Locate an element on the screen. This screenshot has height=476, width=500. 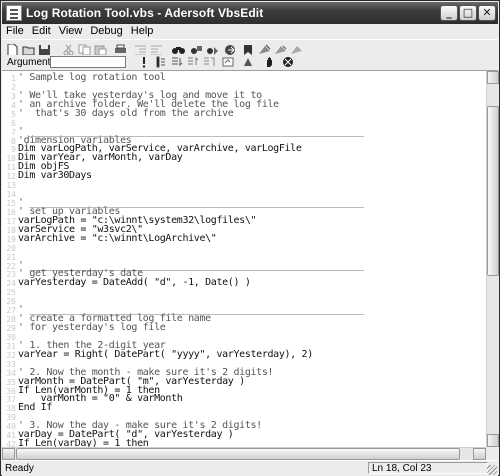
code-line: ' for yesterday's log file is located at coordinates (92, 327).